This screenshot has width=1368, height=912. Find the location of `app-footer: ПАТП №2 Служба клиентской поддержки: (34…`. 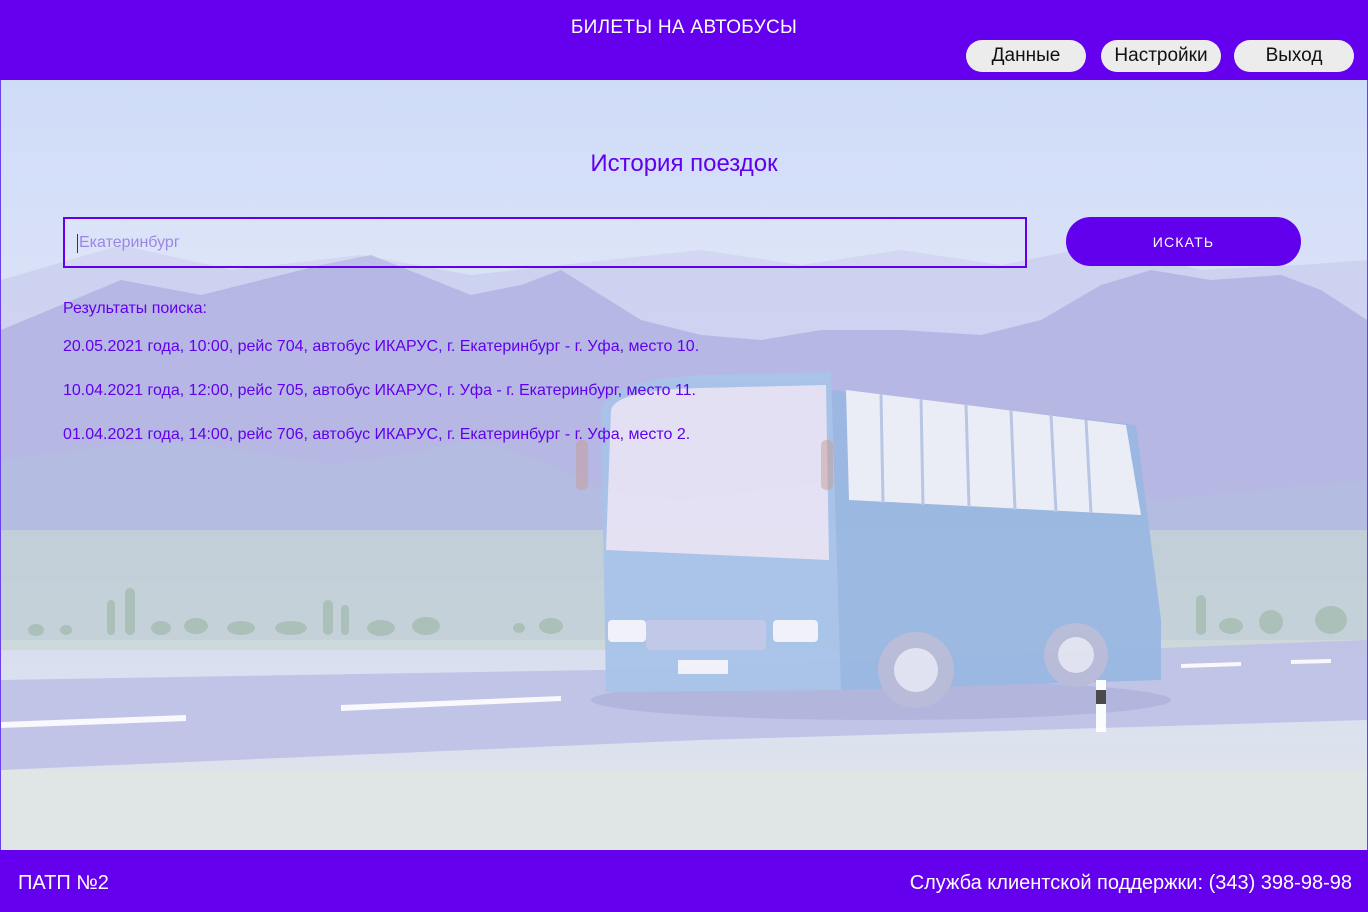

app-footer: ПАТП №2 Служба клиентской поддержки: (34… is located at coordinates (684, 881).